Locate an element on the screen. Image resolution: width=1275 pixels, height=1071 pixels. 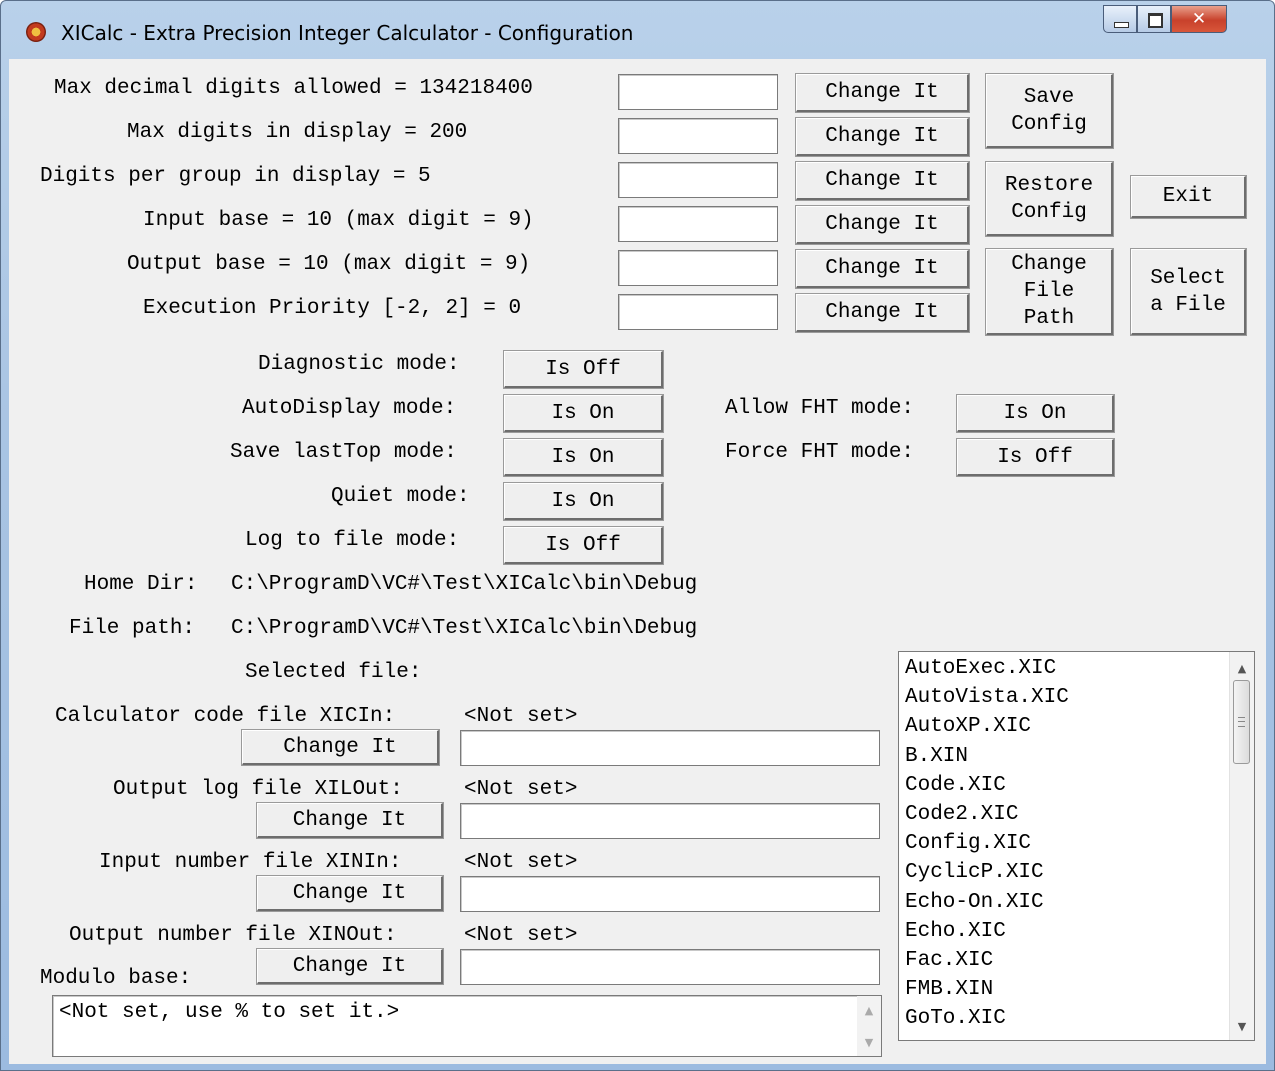
calculator-code-file-input is located at coordinates (670, 748).